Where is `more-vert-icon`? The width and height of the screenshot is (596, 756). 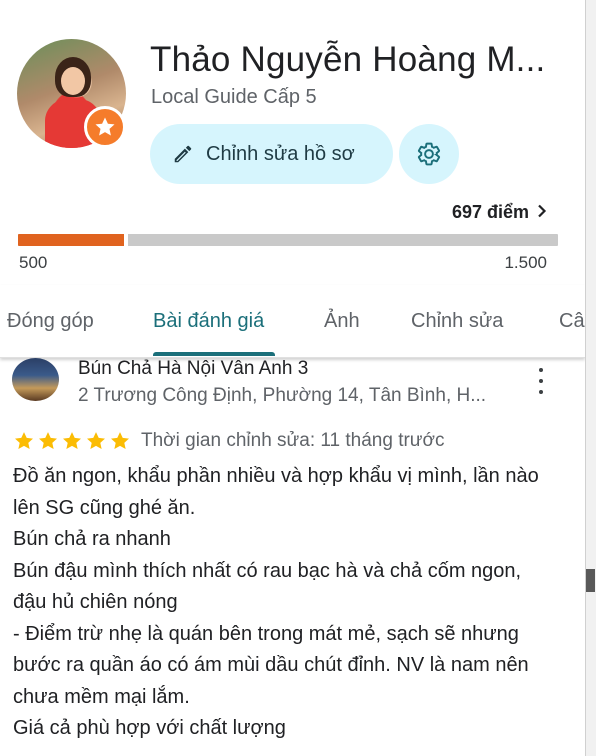
more-vert-icon is located at coordinates (541, 381).